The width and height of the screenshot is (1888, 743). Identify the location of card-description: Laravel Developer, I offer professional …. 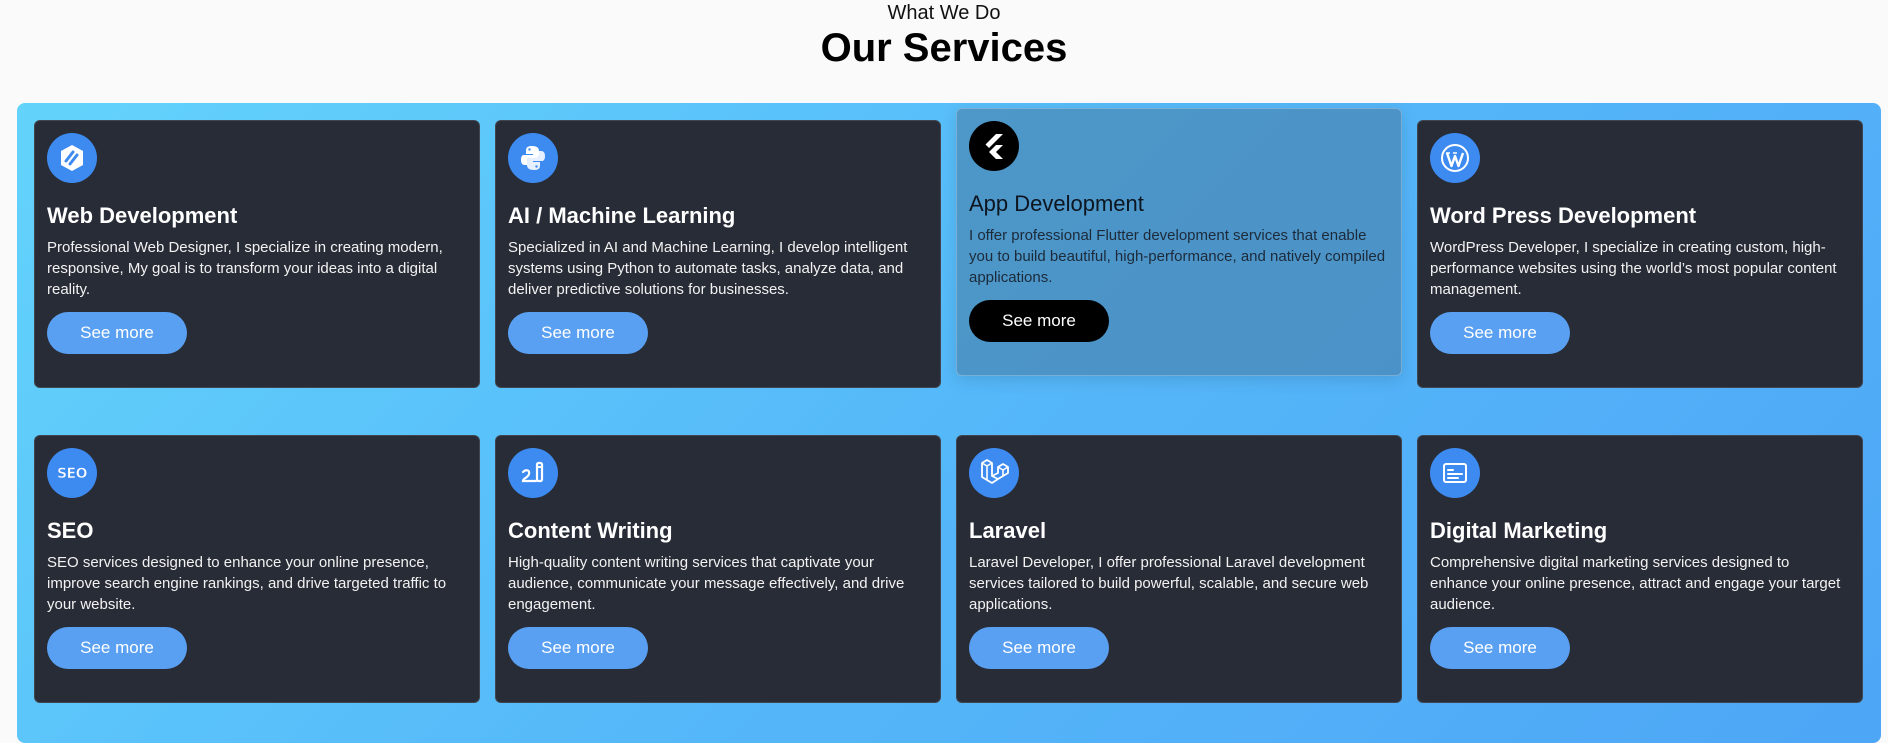
(1169, 583).